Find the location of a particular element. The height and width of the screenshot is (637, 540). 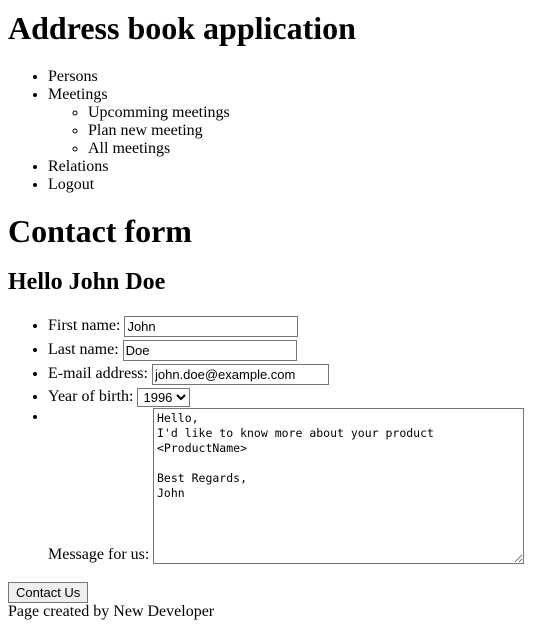

contact-us-button: Contact Us is located at coordinates (48, 592).